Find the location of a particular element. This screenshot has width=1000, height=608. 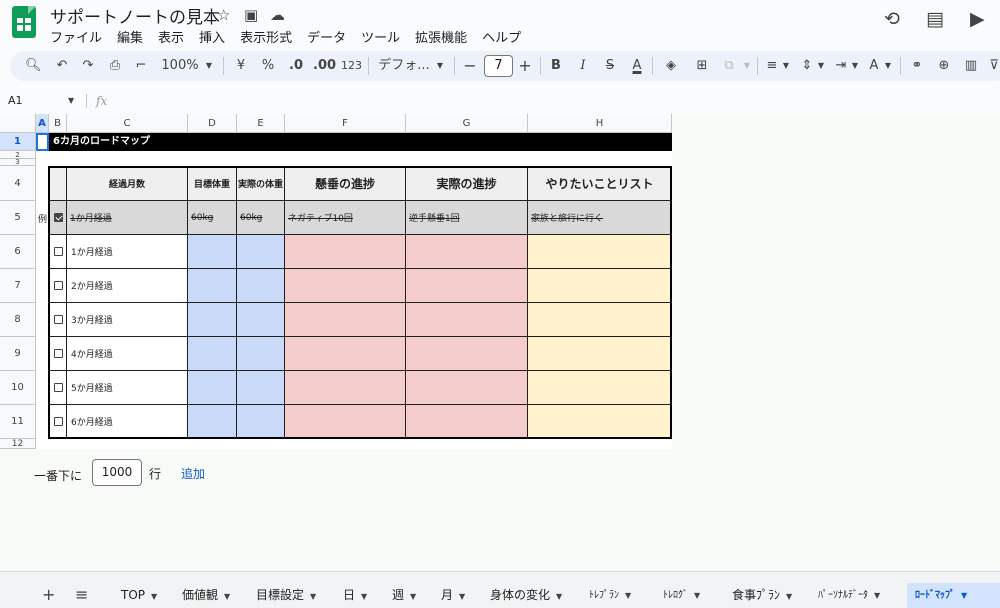

zoom-select: 100% is located at coordinates (180, 66).